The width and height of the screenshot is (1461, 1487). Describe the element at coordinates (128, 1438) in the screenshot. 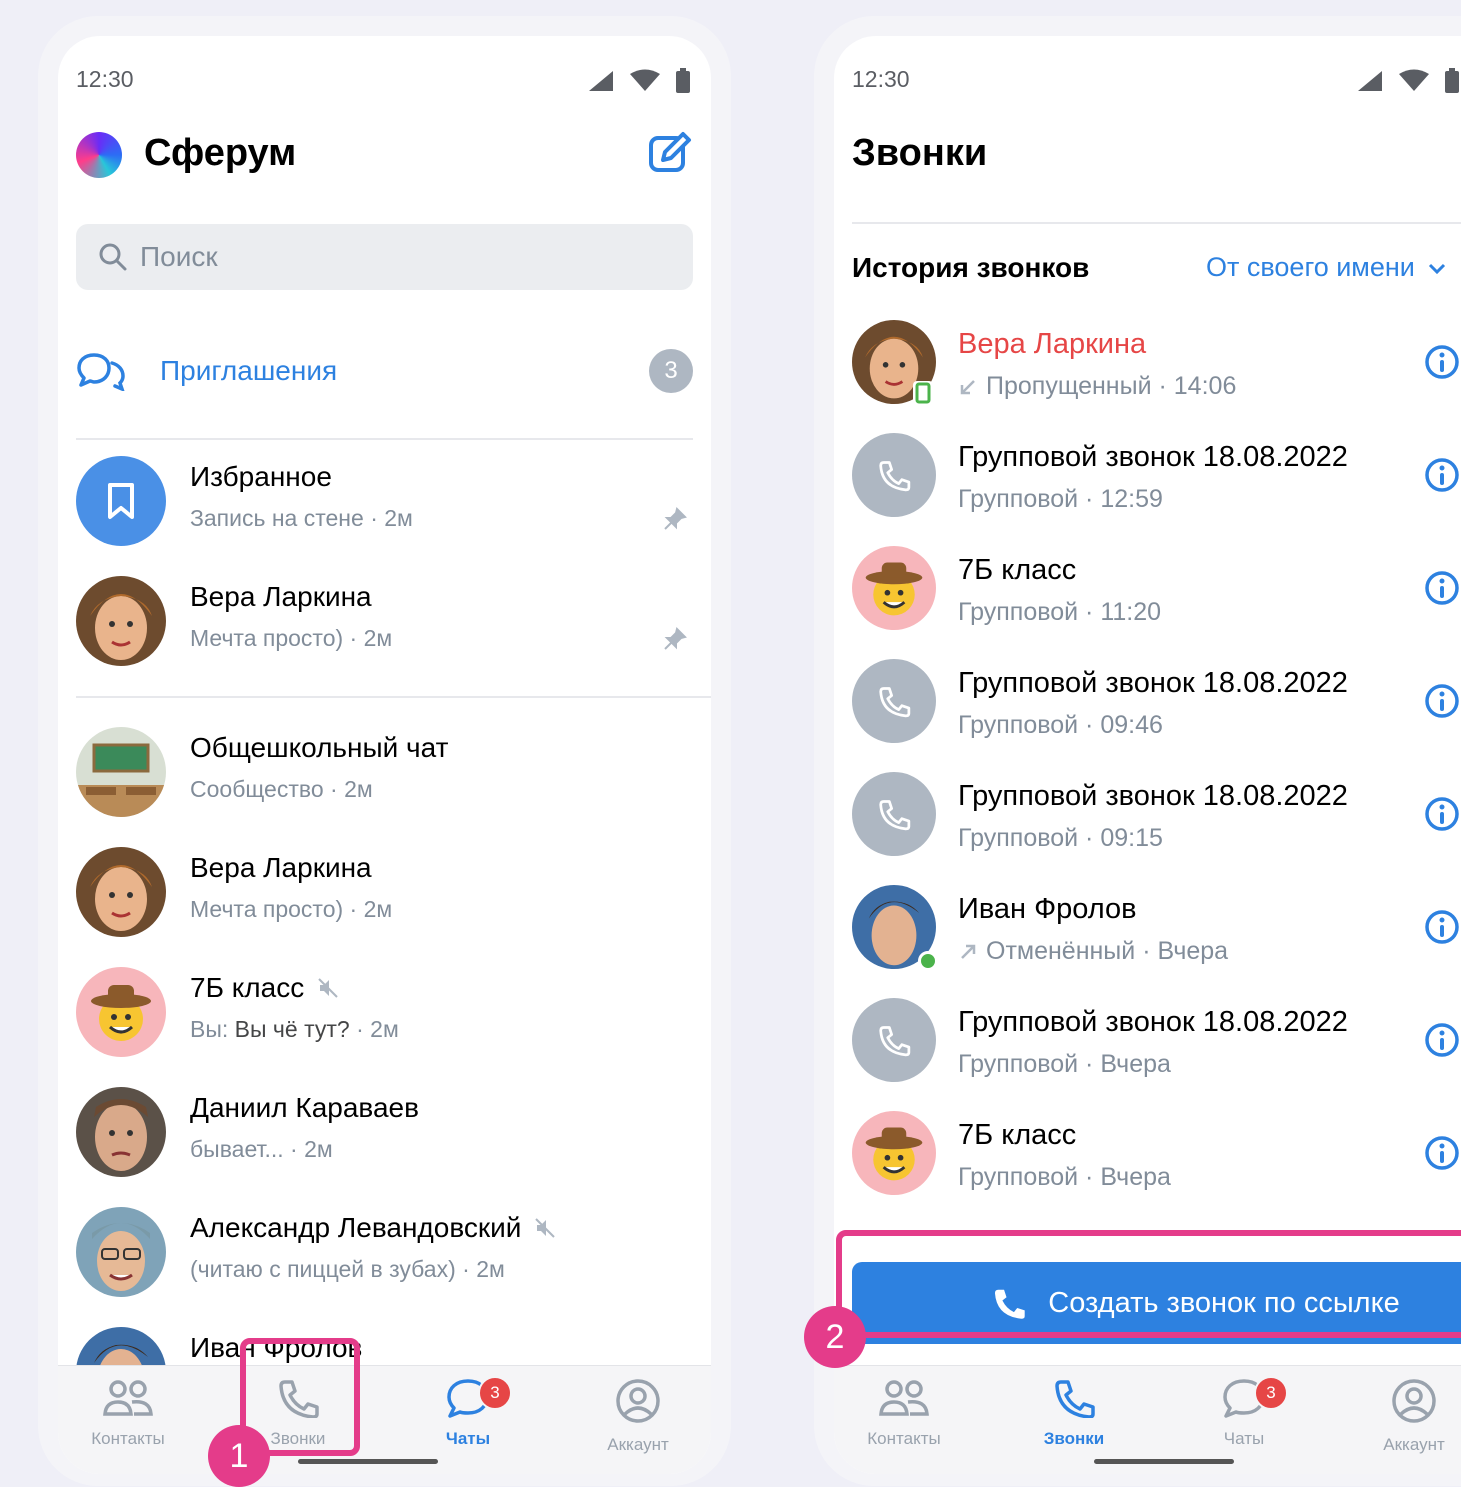

I see `tab-label: Контакты` at that location.